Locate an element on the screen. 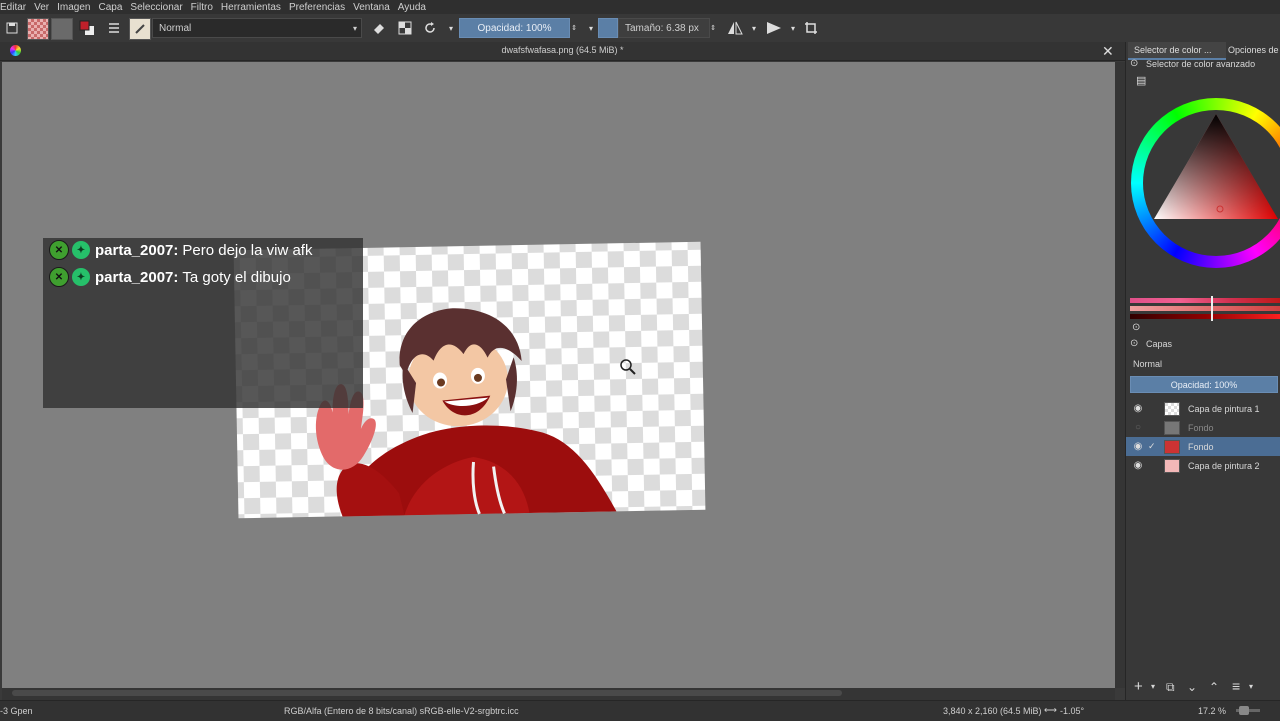 This screenshot has height=721, width=1280. layer-opacity-label: Opacidad: 100% is located at coordinates (1204, 384).